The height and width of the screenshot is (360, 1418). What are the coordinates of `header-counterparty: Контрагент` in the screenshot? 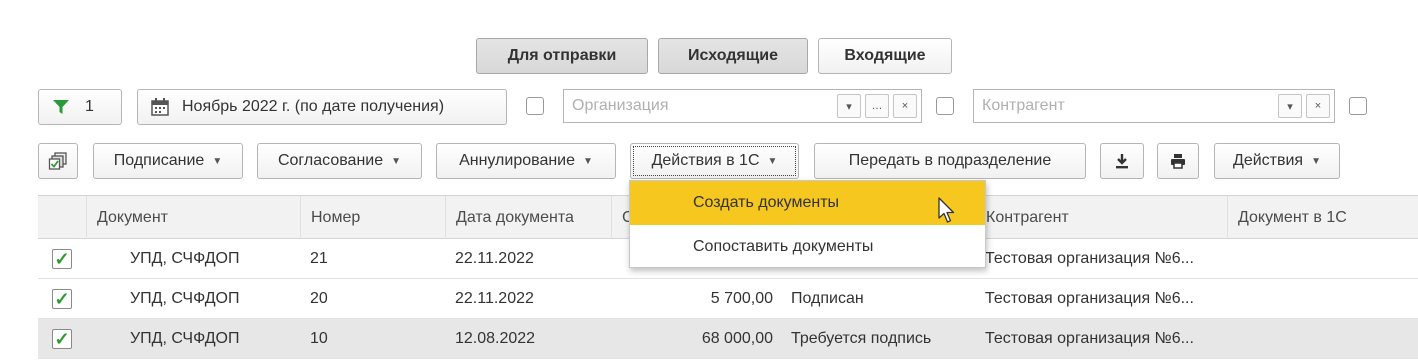 It's located at (1101, 217).